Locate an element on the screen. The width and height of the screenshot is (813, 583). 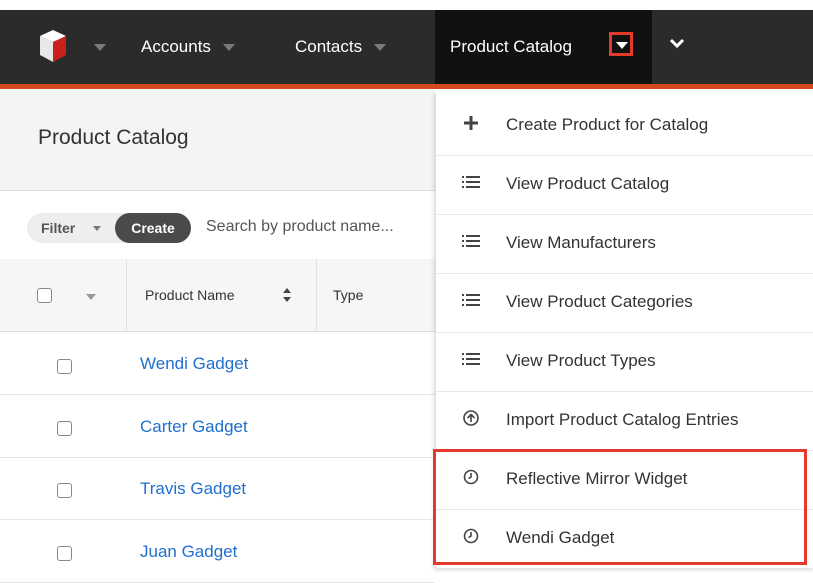
more-modules-chevron-icon is located at coordinates (677, 43).